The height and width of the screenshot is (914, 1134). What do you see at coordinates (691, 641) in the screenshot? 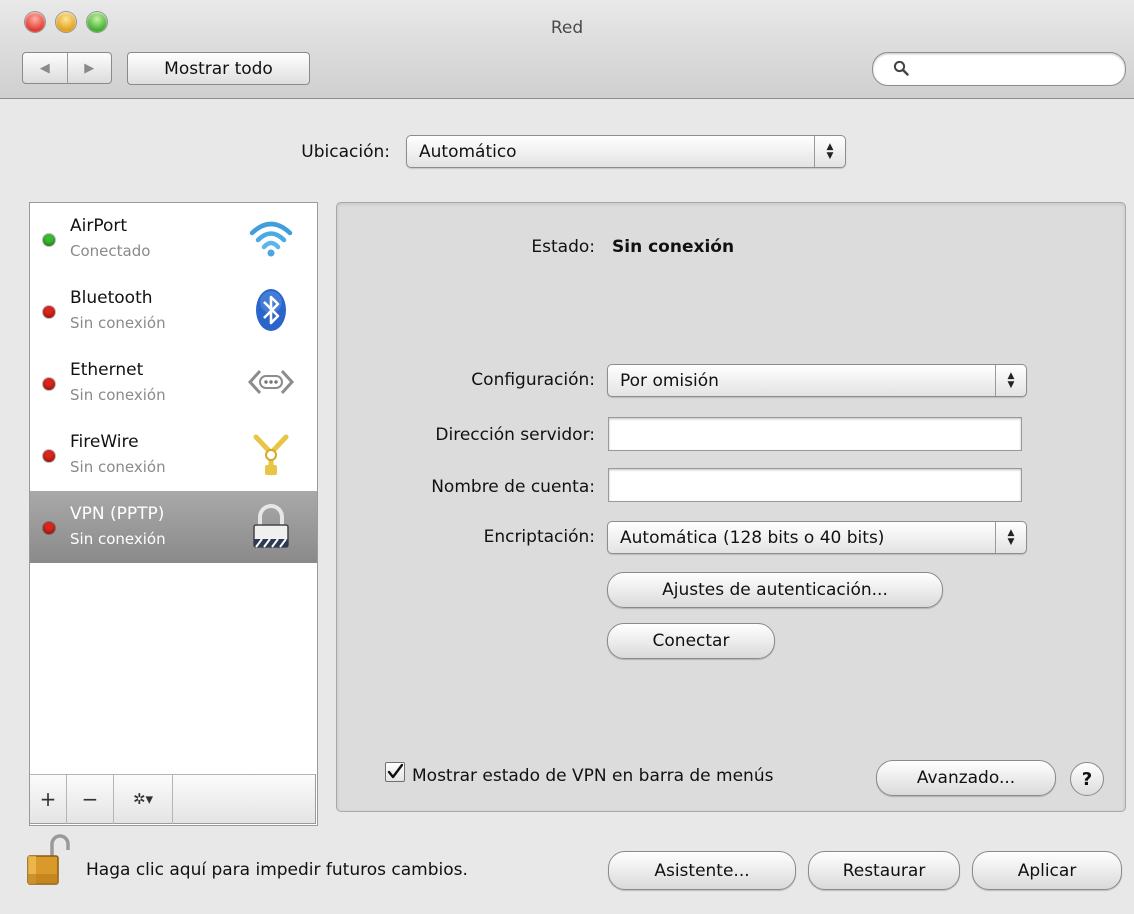
I see `connect-button: Conectar` at bounding box center [691, 641].